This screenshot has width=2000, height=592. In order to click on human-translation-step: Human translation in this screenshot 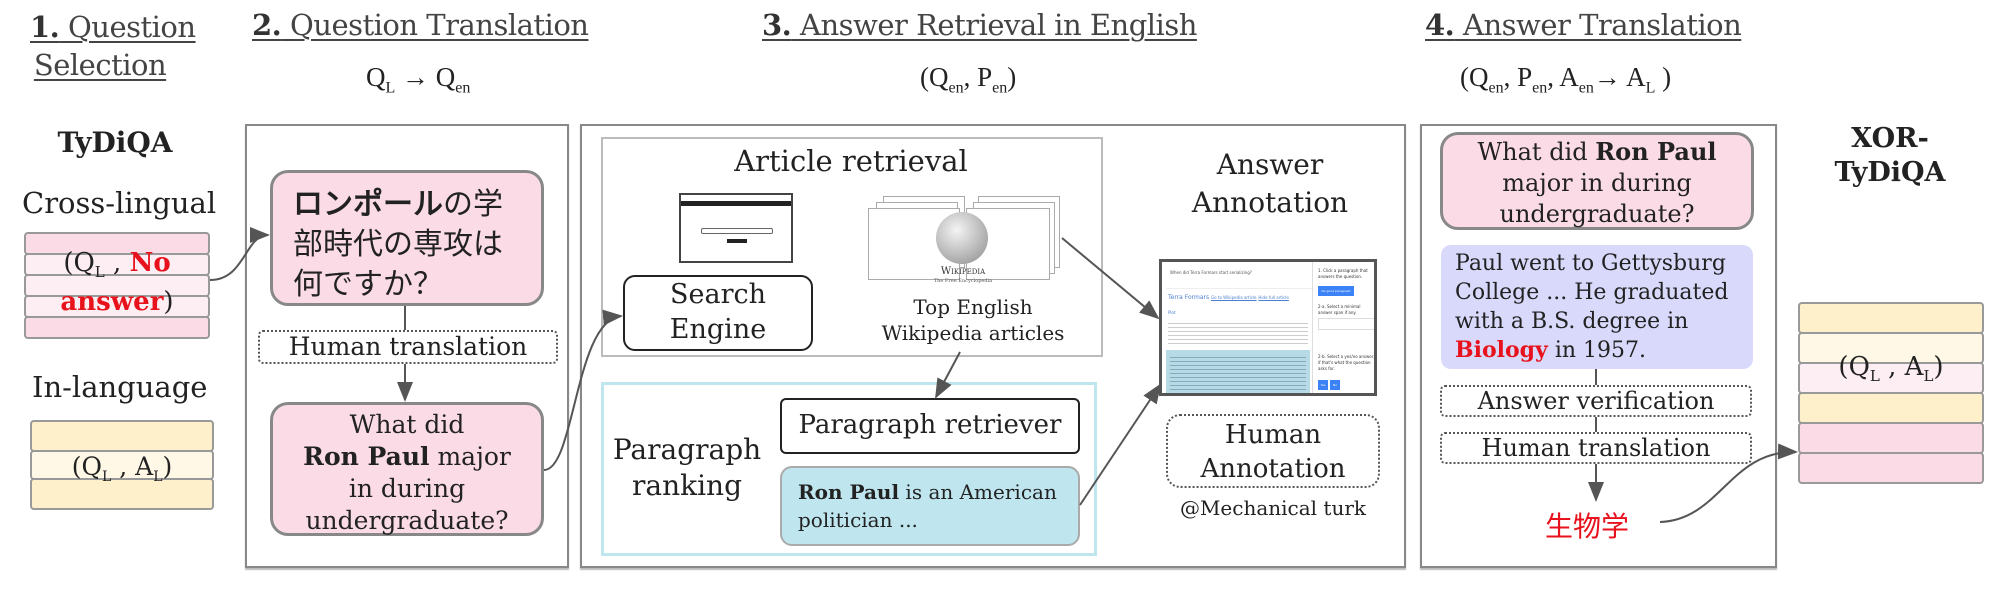, I will do `click(408, 347)`.